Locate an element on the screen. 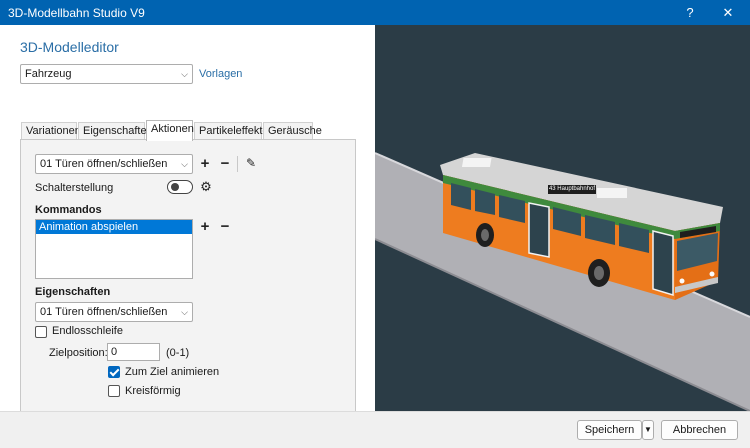 This screenshot has height=448, width=750. loop-label: Endlosschleife is located at coordinates (87, 331).